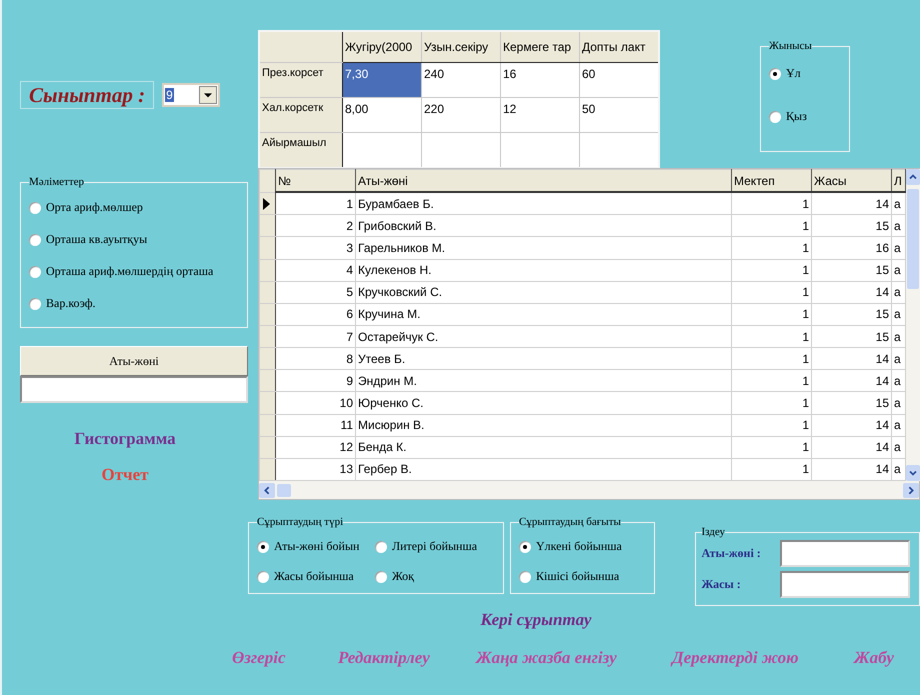  Describe the element at coordinates (544, 403) in the screenshot. I see `table-cell: Юрченко С.` at that location.